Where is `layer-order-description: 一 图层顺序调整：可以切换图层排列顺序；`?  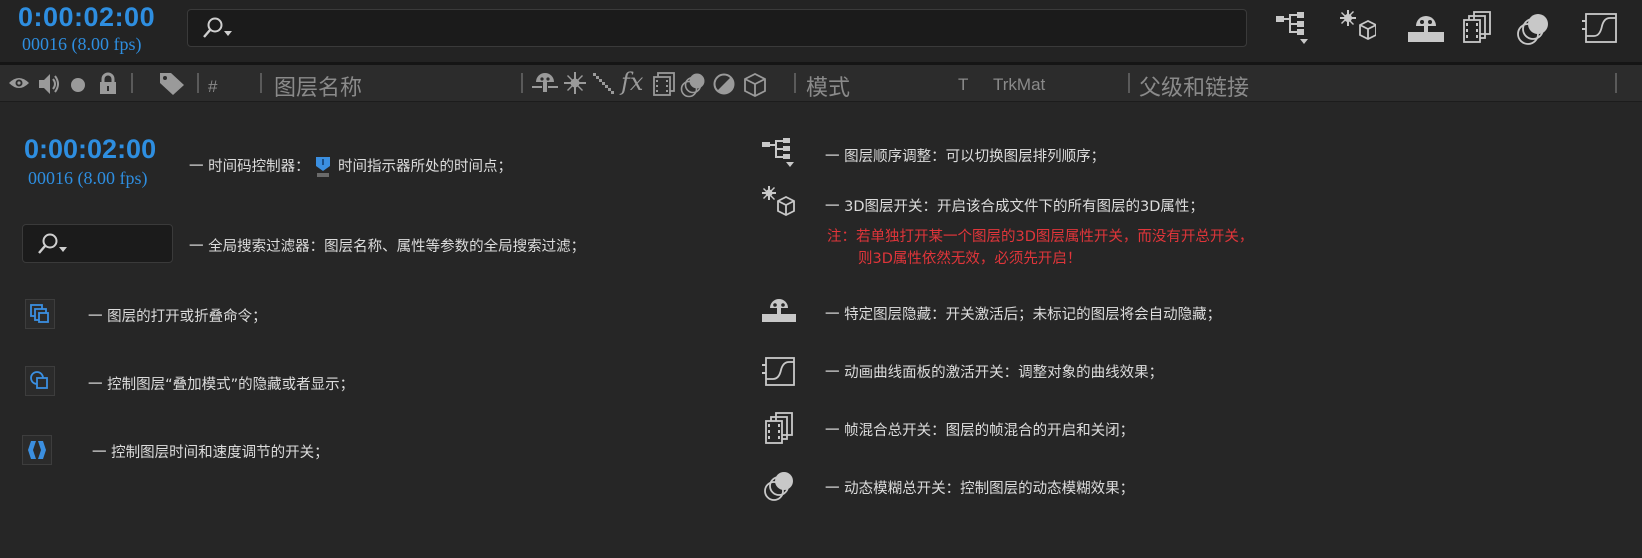 layer-order-description: 一 图层顺序调整：可以切换图层排列顺序； is located at coordinates (965, 157).